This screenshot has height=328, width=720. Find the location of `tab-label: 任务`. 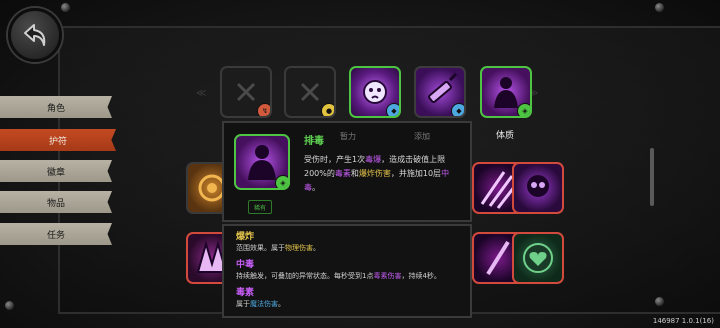

tab-label: 任务 is located at coordinates (55, 235).